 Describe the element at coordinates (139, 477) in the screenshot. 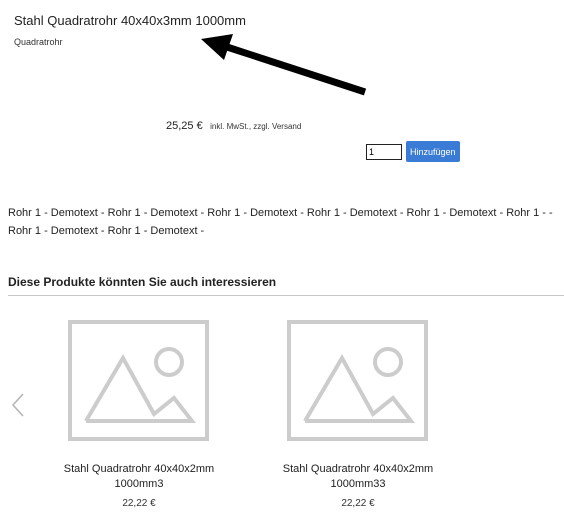

I see `related-product-title: Stahl Quadratrohr 40x40x2mm 1000mm3` at that location.